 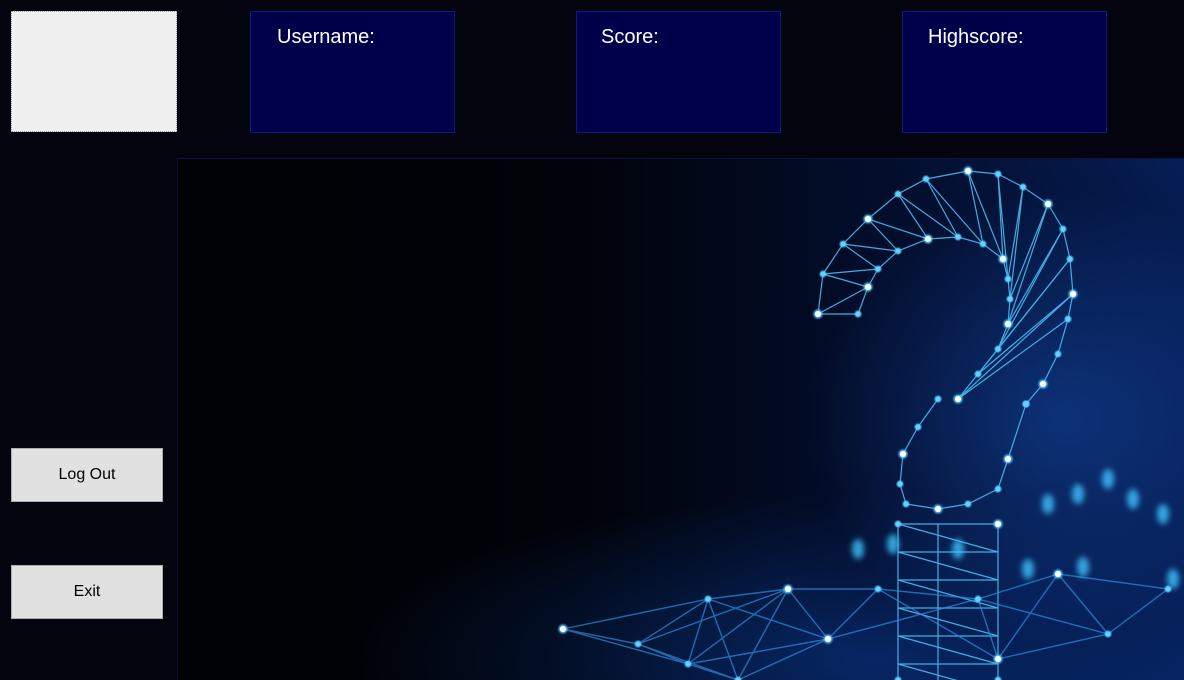 What do you see at coordinates (352, 72) in the screenshot?
I see `username-panel: Username:` at bounding box center [352, 72].